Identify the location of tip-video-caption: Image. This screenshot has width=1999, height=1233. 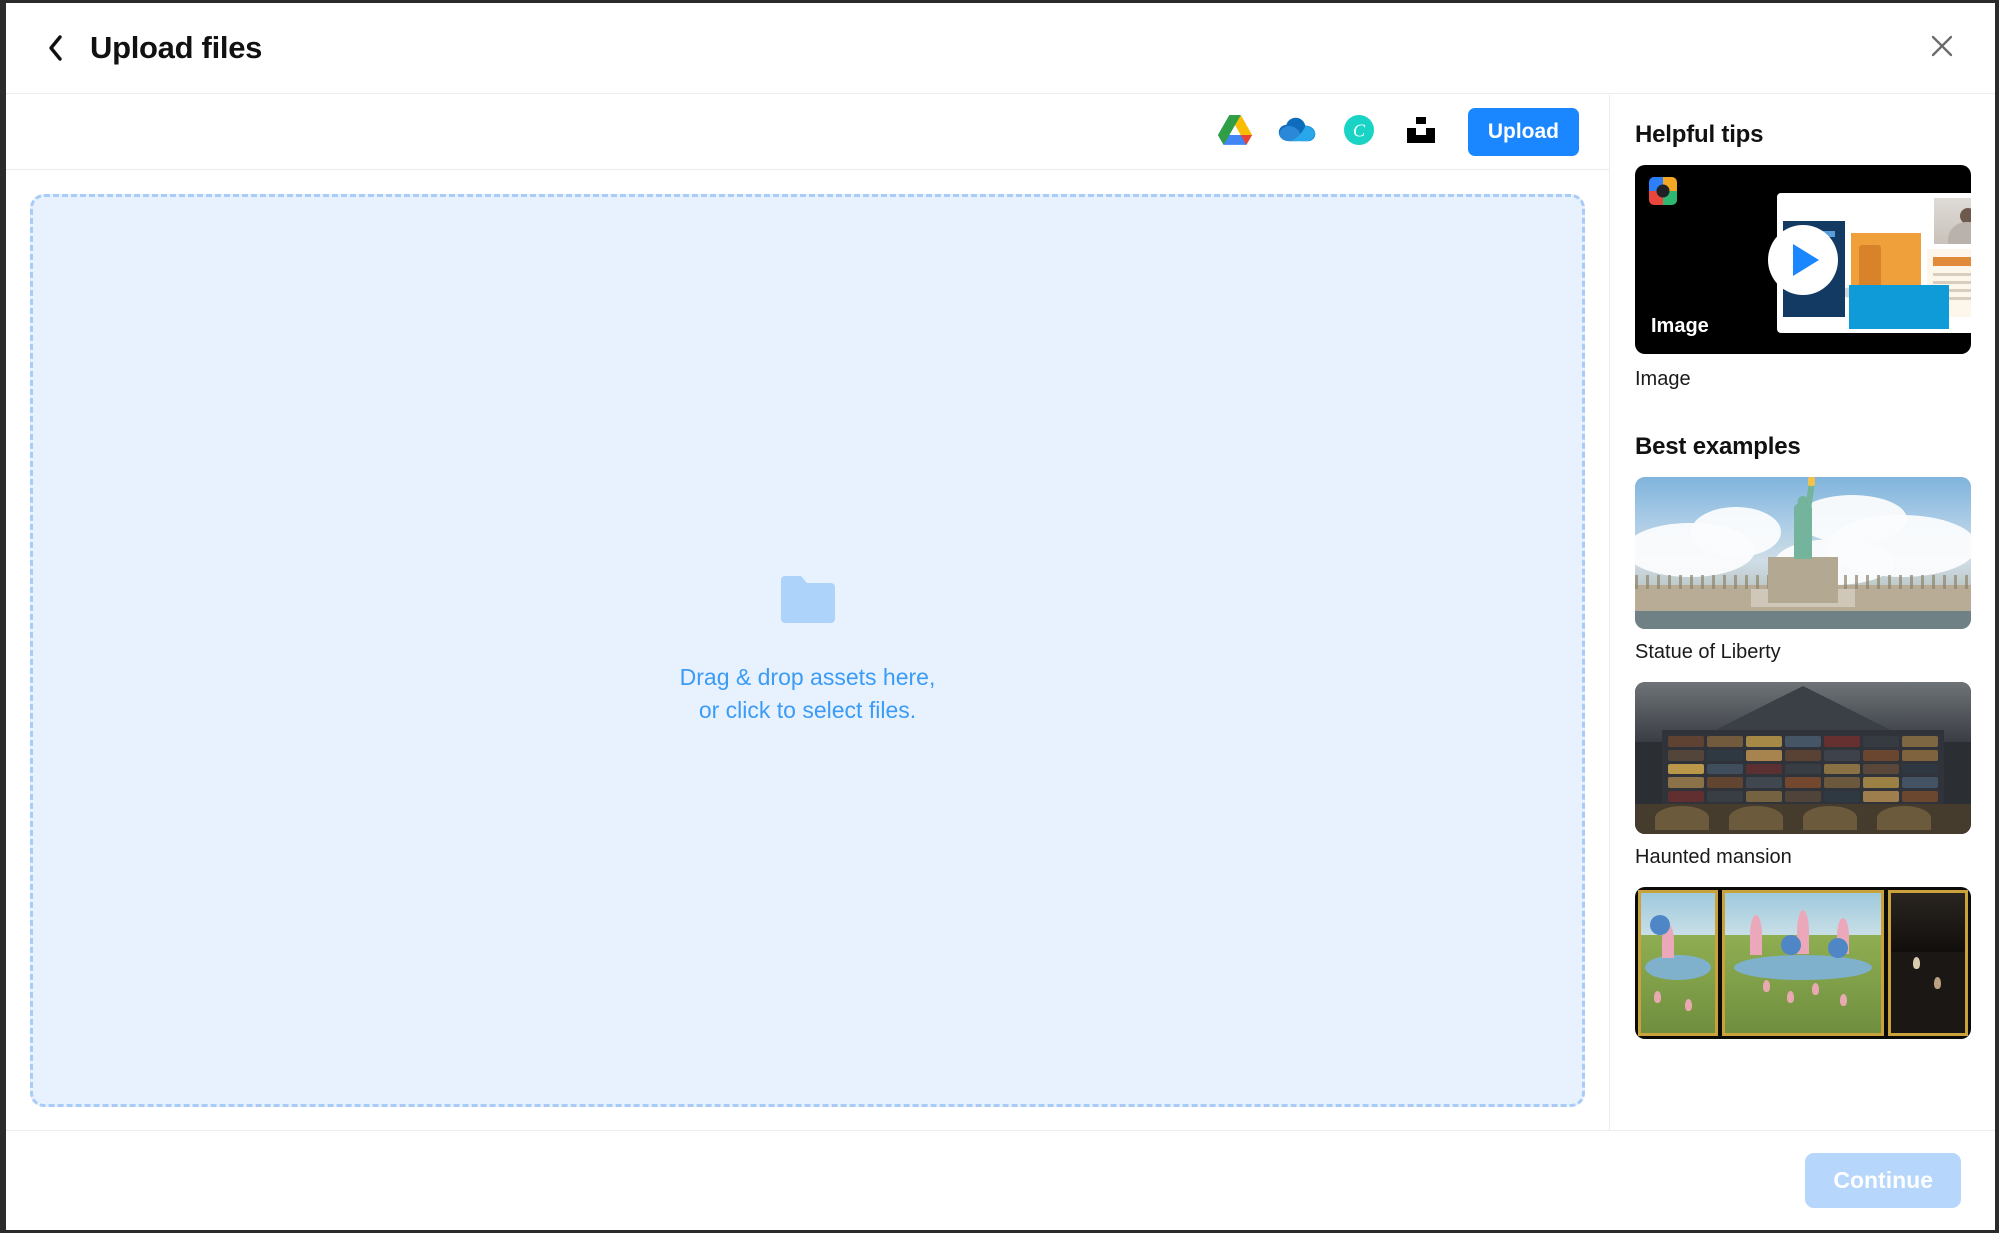
(1663, 379).